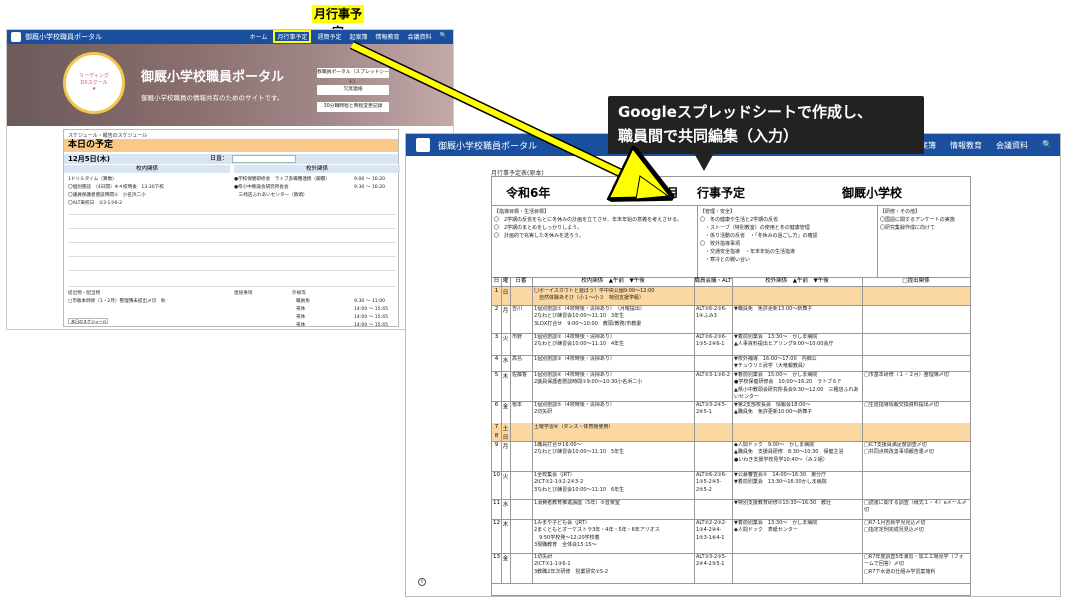 The width and height of the screenshot is (1067, 601). What do you see at coordinates (713, 568) in the screenshot?
I see `alt-cell: ALT③3-2③5-2④4-2⑤5-1` at bounding box center [713, 568].